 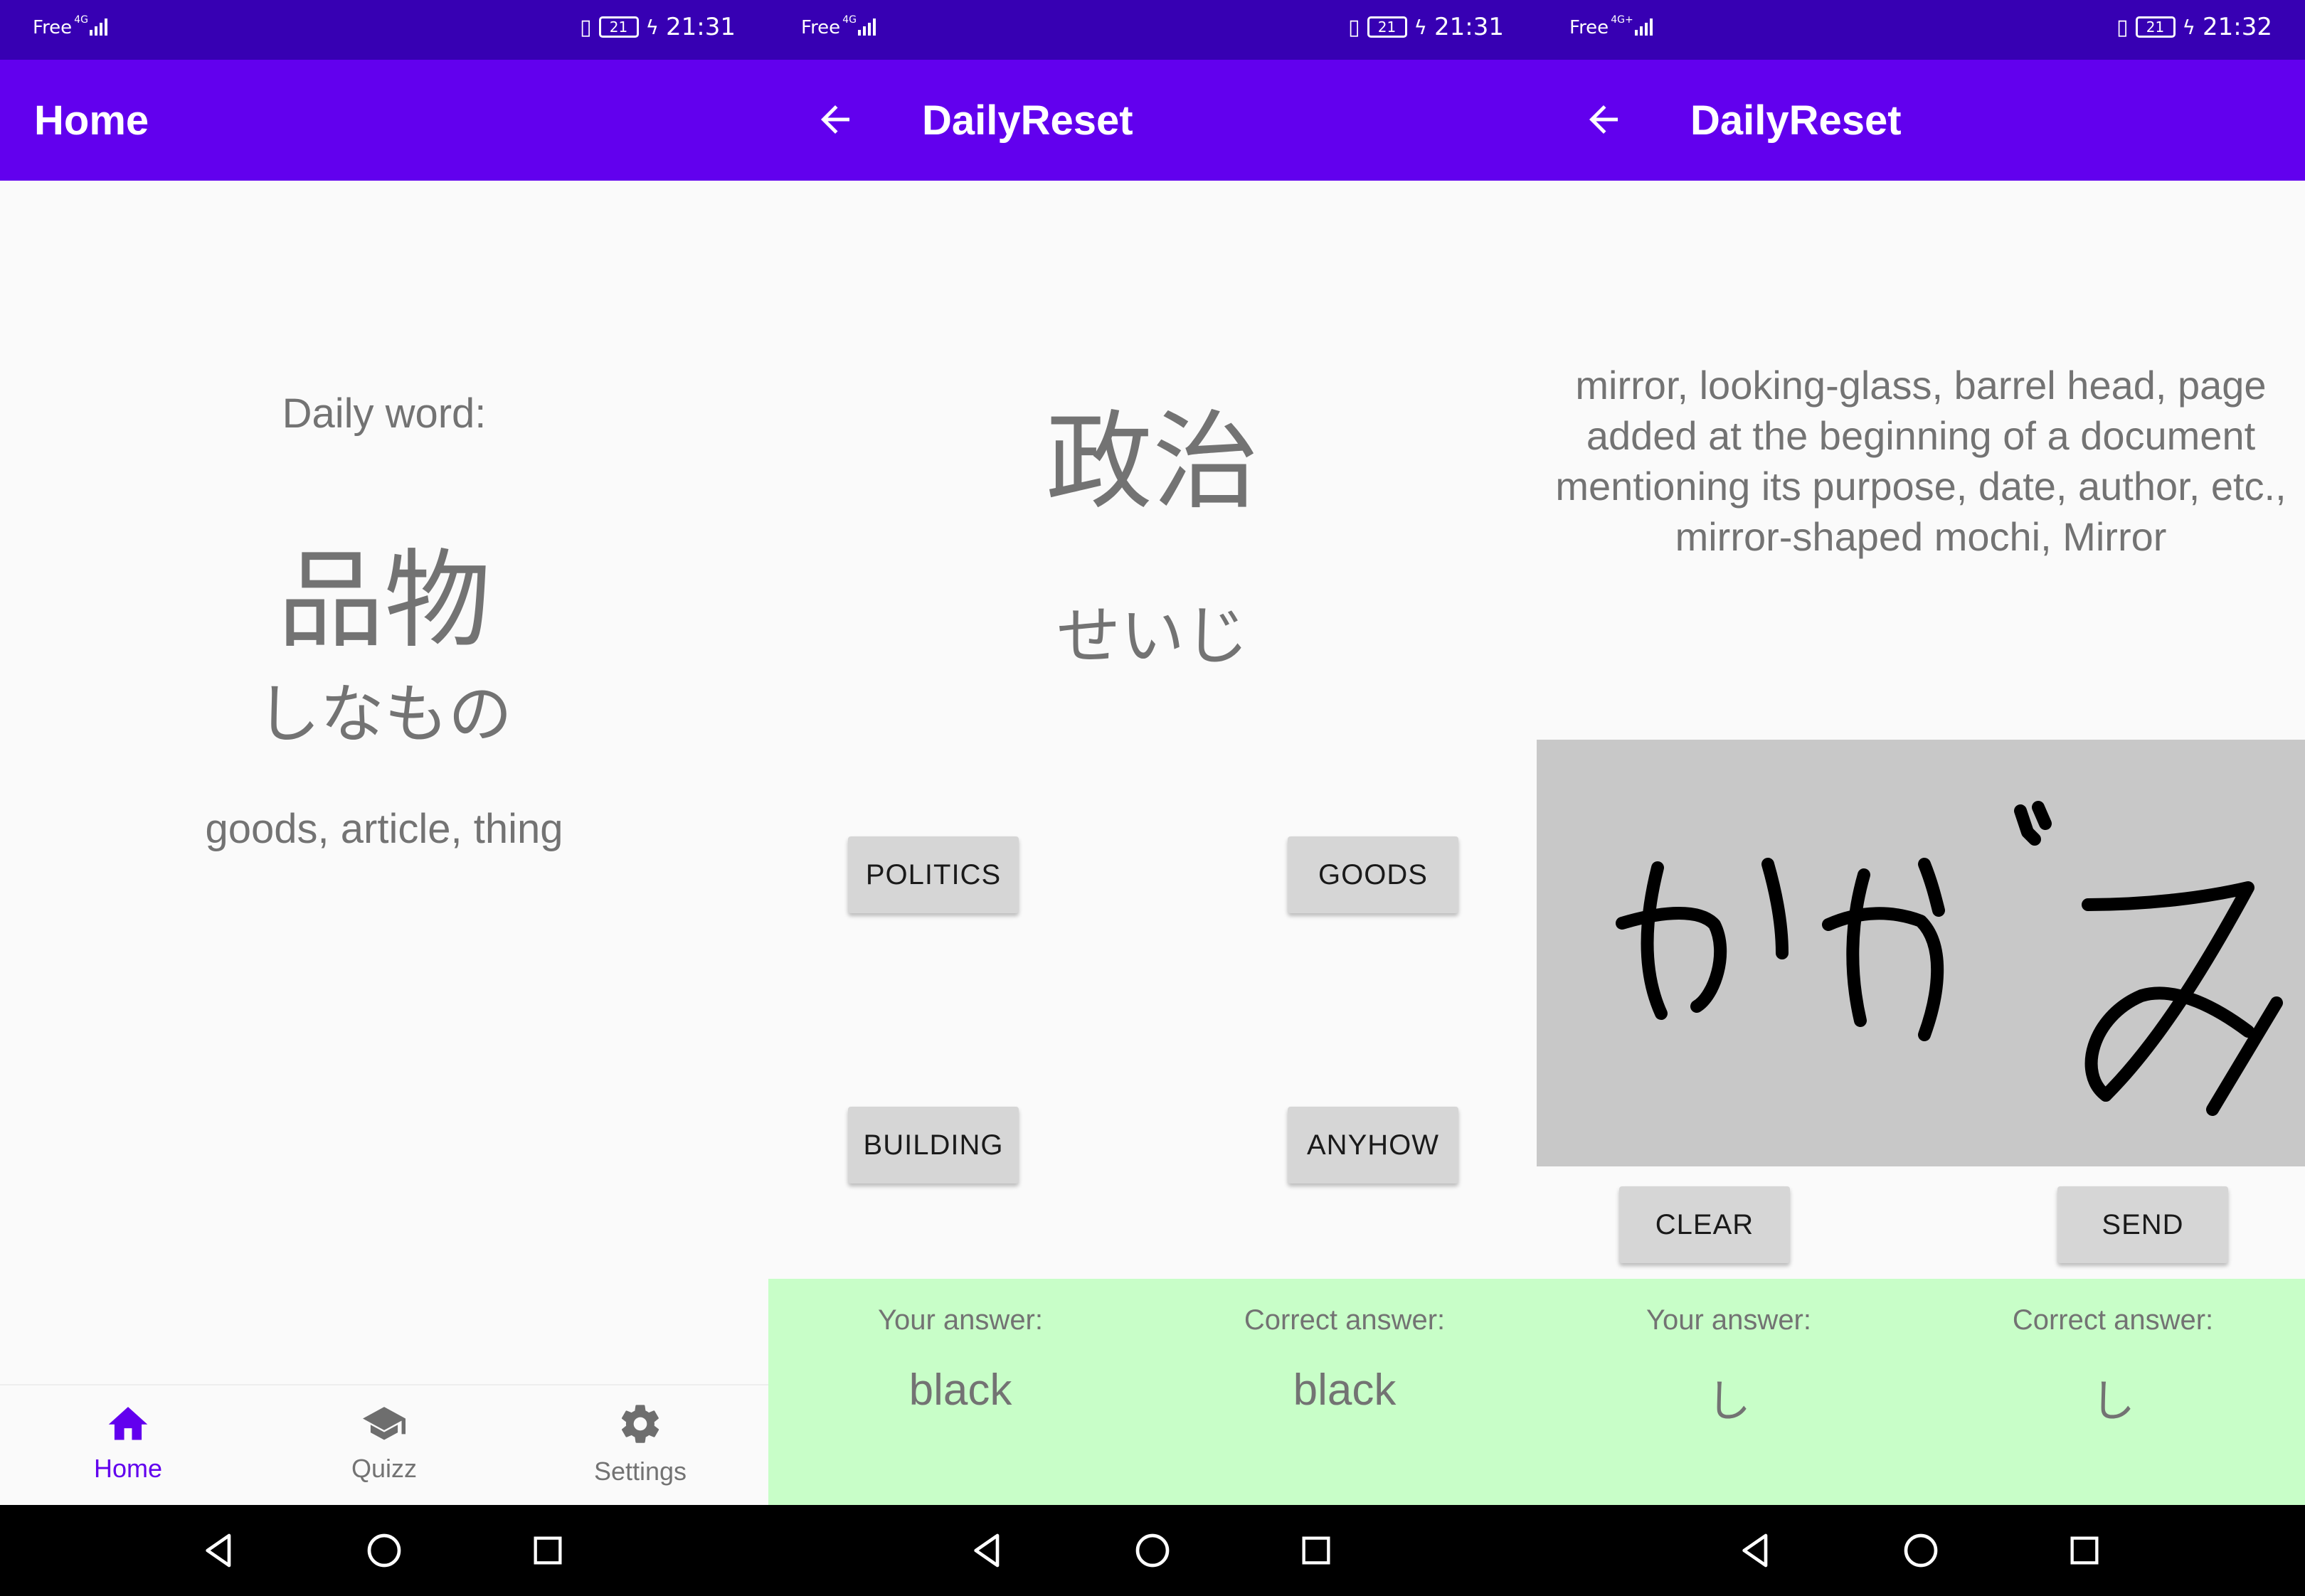 What do you see at coordinates (1704, 1224) in the screenshot?
I see `clear-button: CLEAR` at bounding box center [1704, 1224].